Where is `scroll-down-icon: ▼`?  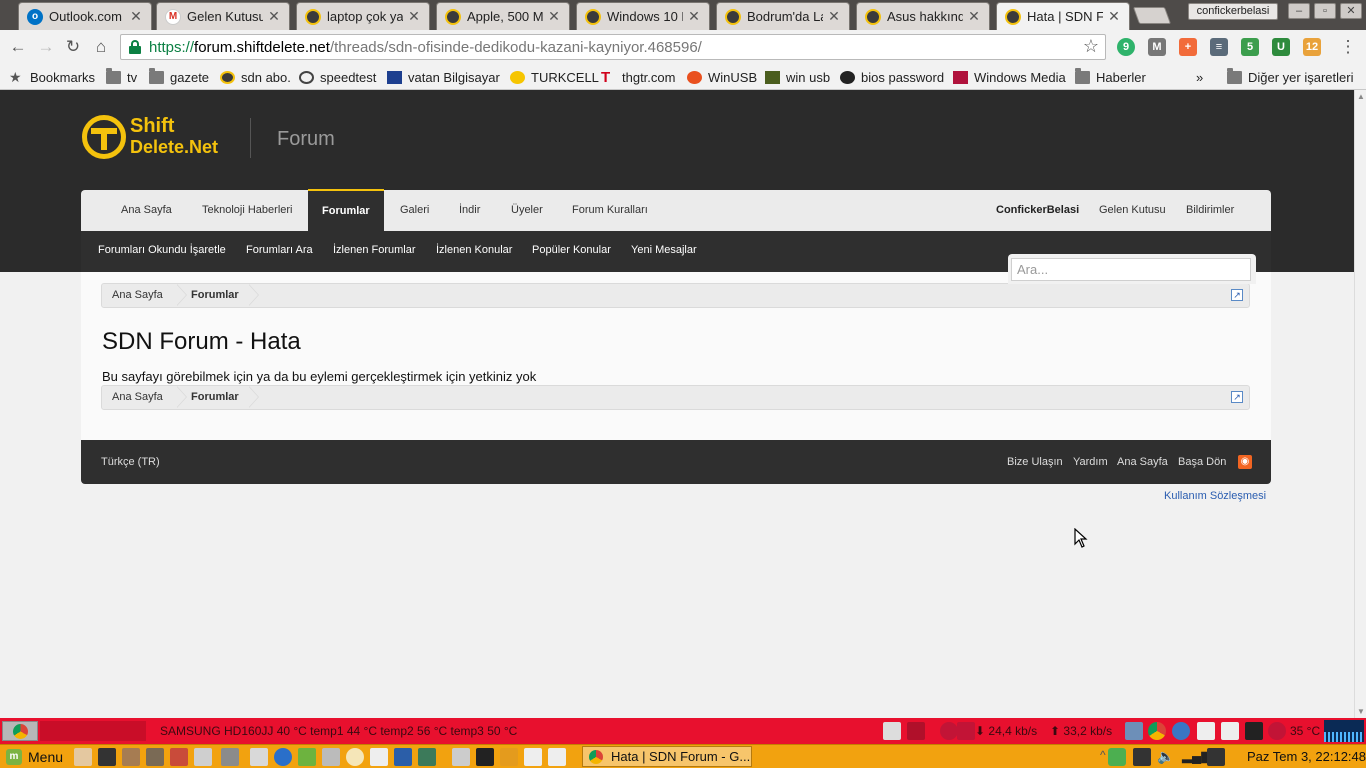
scroll-down-icon: ▼ is located at coordinates (1361, 711).